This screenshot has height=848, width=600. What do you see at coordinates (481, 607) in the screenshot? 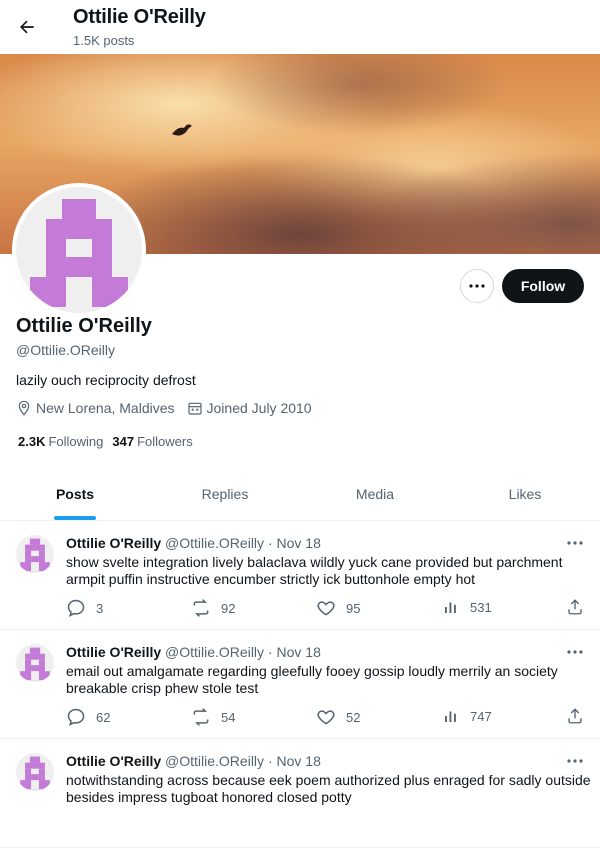
I see `views-count: 531` at bounding box center [481, 607].